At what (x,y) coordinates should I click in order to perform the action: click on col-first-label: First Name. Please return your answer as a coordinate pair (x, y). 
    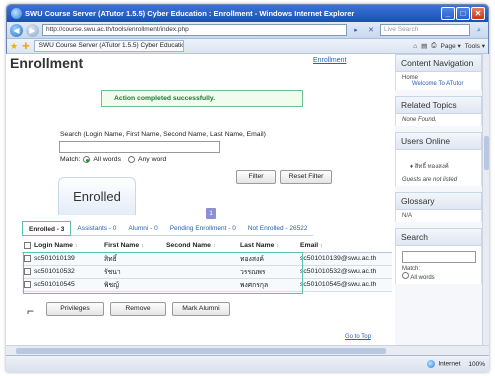
    Looking at the image, I should click on (122, 246).